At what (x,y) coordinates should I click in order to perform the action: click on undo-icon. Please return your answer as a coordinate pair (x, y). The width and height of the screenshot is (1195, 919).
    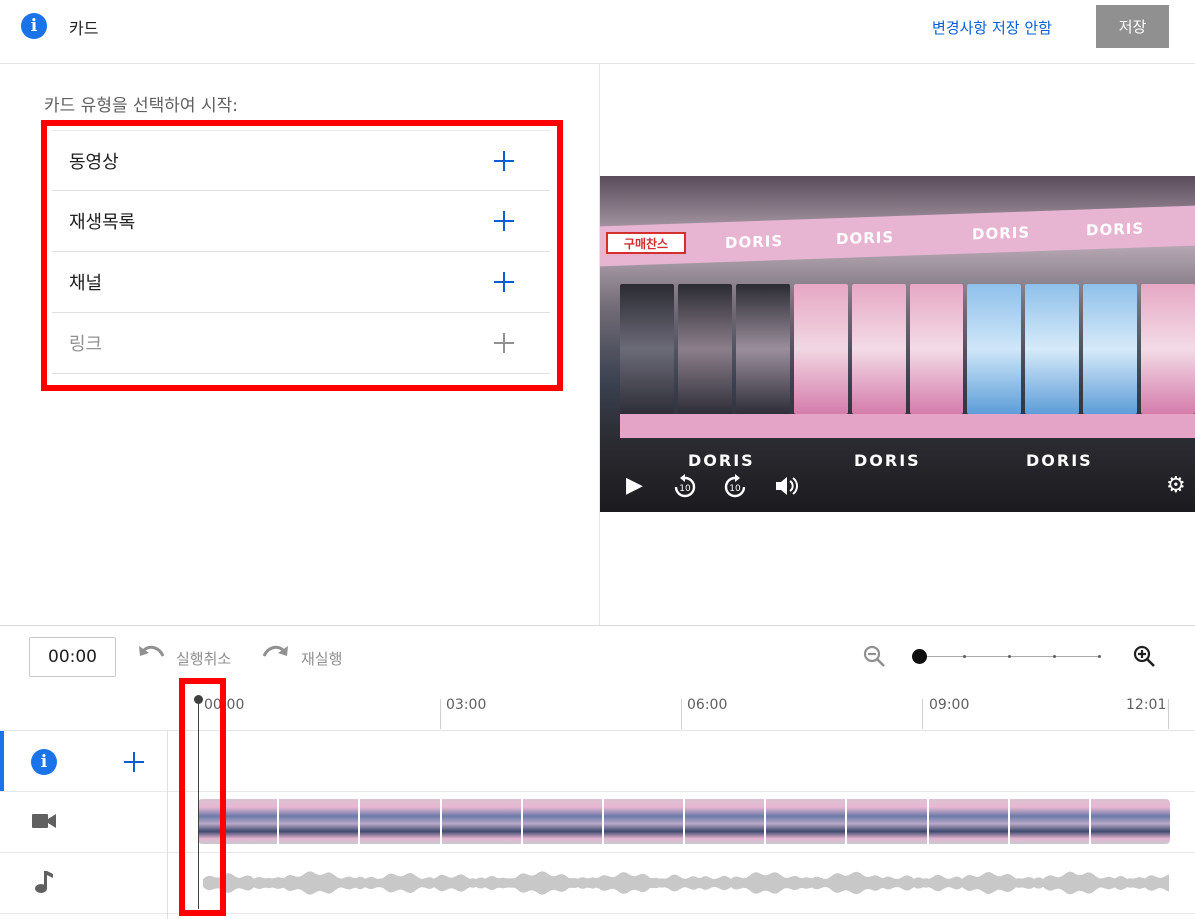
    Looking at the image, I should click on (151, 657).